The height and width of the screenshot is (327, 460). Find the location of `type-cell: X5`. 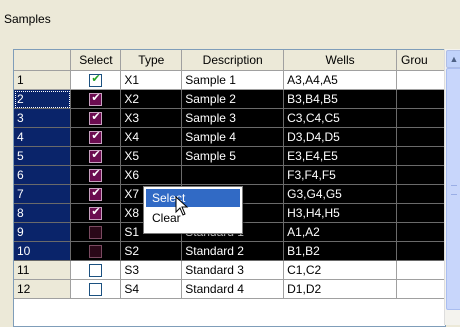

type-cell: X5 is located at coordinates (151, 156).